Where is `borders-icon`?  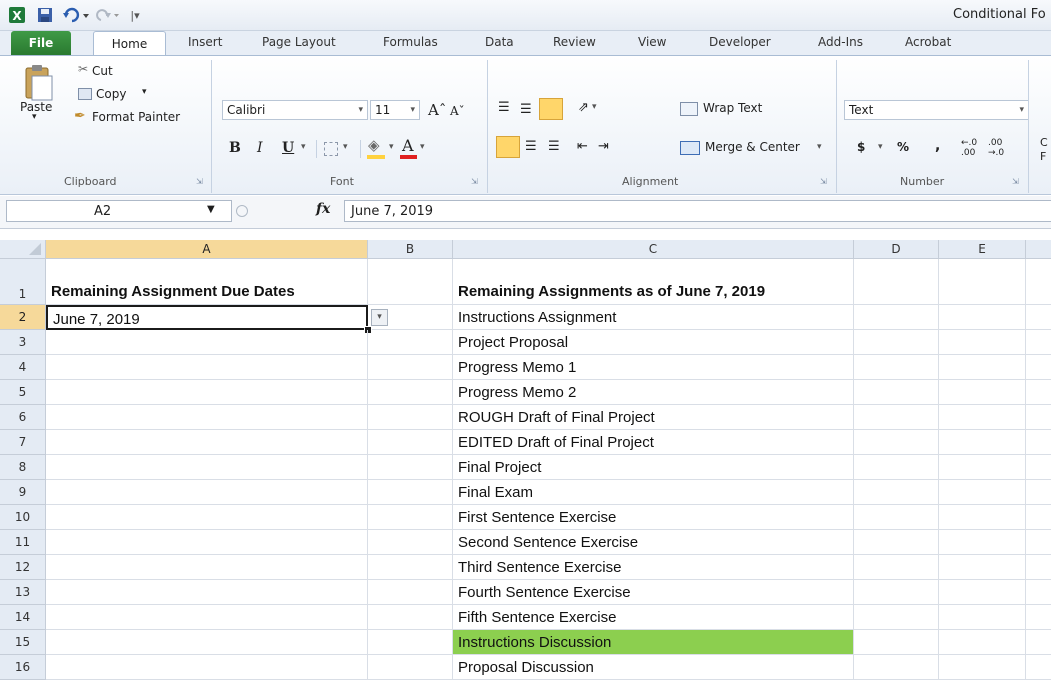 borders-icon is located at coordinates (331, 149).